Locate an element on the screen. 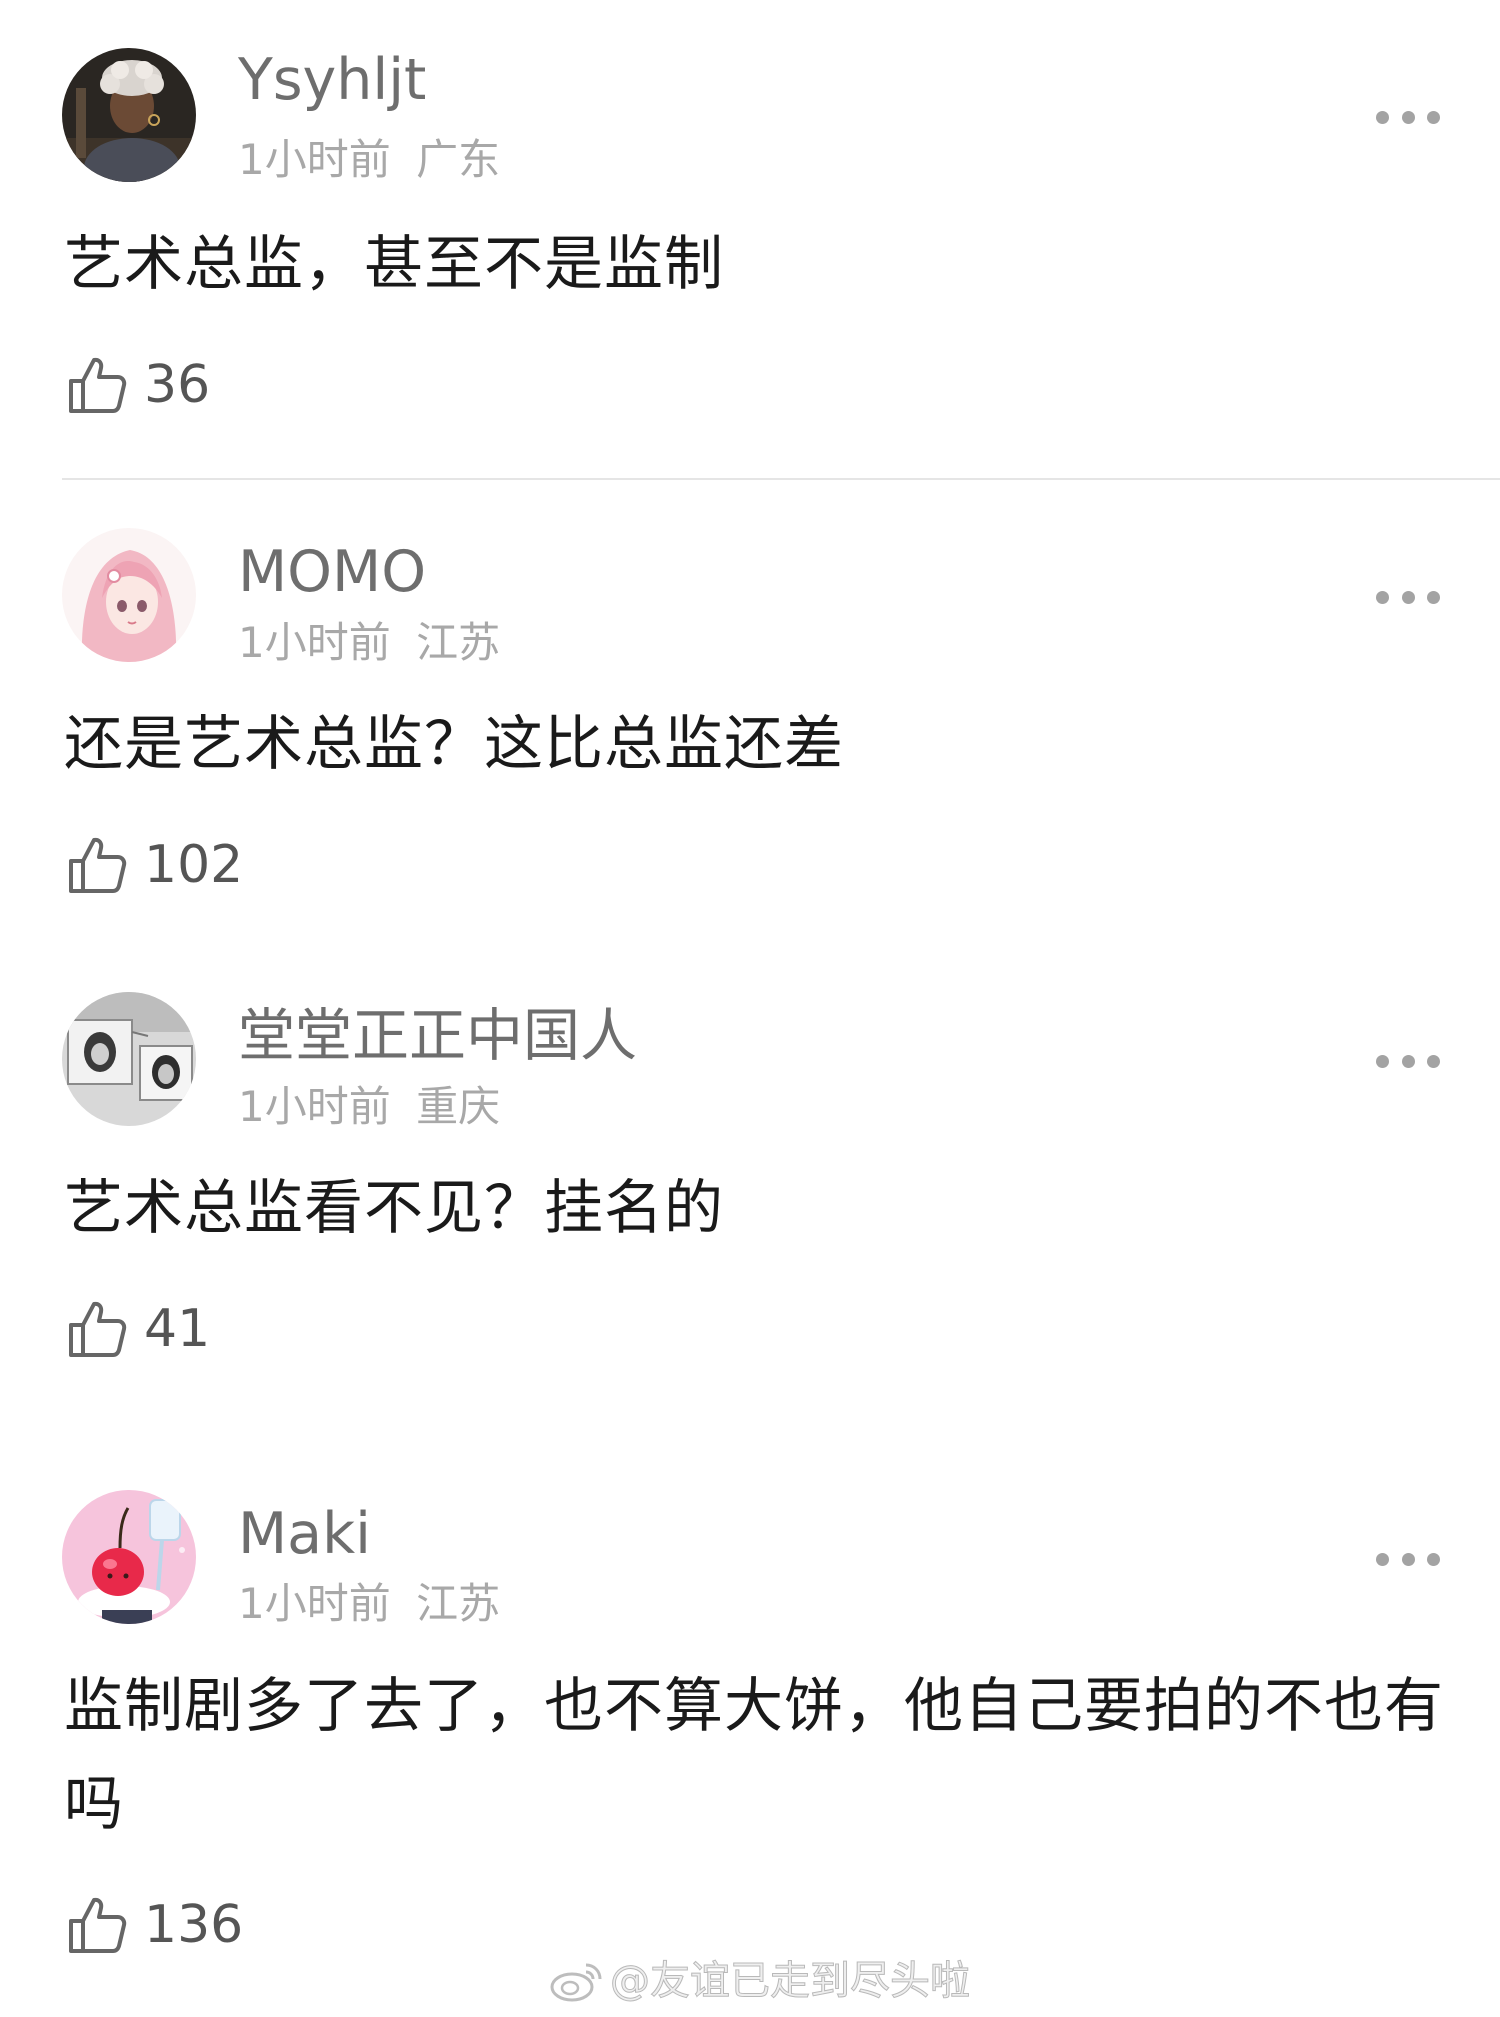 This screenshot has height=2017, width=1500. comment-text: 艺术总监看不见？挂名的 is located at coordinates (394, 1207).